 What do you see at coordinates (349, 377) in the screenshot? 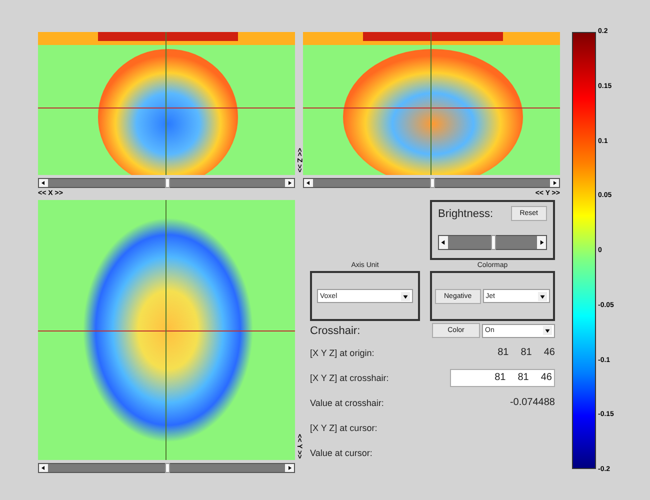
I see `info-label: [X Y Z] at crosshair:` at bounding box center [349, 377].